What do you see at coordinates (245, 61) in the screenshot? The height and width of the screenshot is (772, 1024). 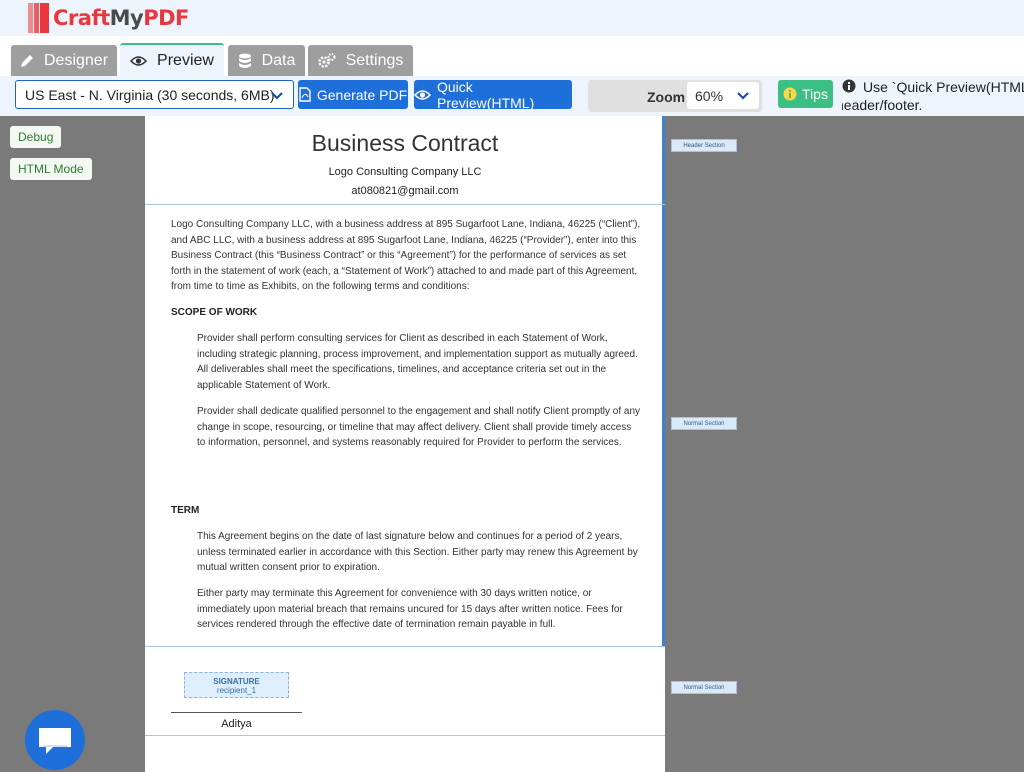 I see `database-icon` at bounding box center [245, 61].